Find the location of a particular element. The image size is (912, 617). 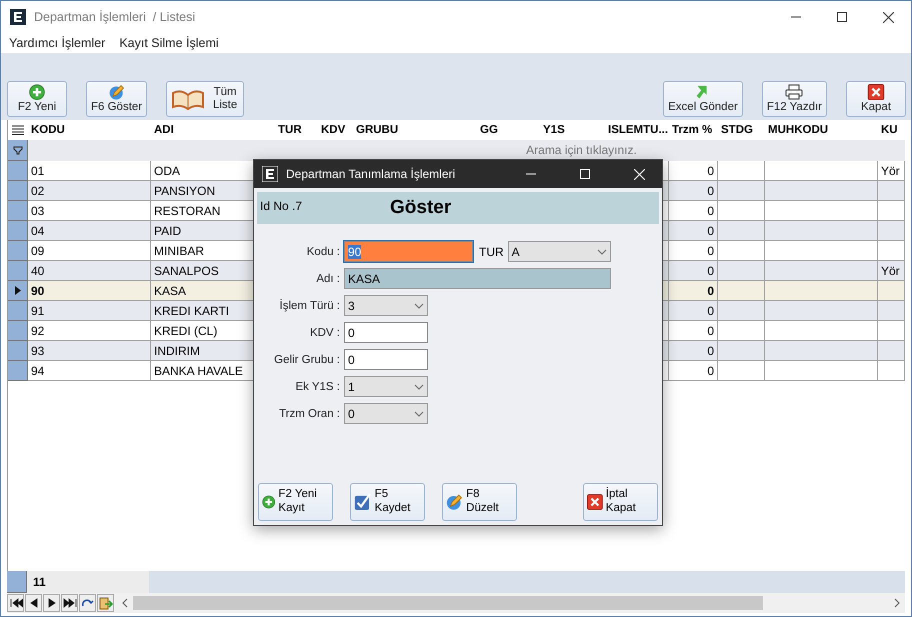

window-title: Departman İşlemleri / Listesi is located at coordinates (115, 17).